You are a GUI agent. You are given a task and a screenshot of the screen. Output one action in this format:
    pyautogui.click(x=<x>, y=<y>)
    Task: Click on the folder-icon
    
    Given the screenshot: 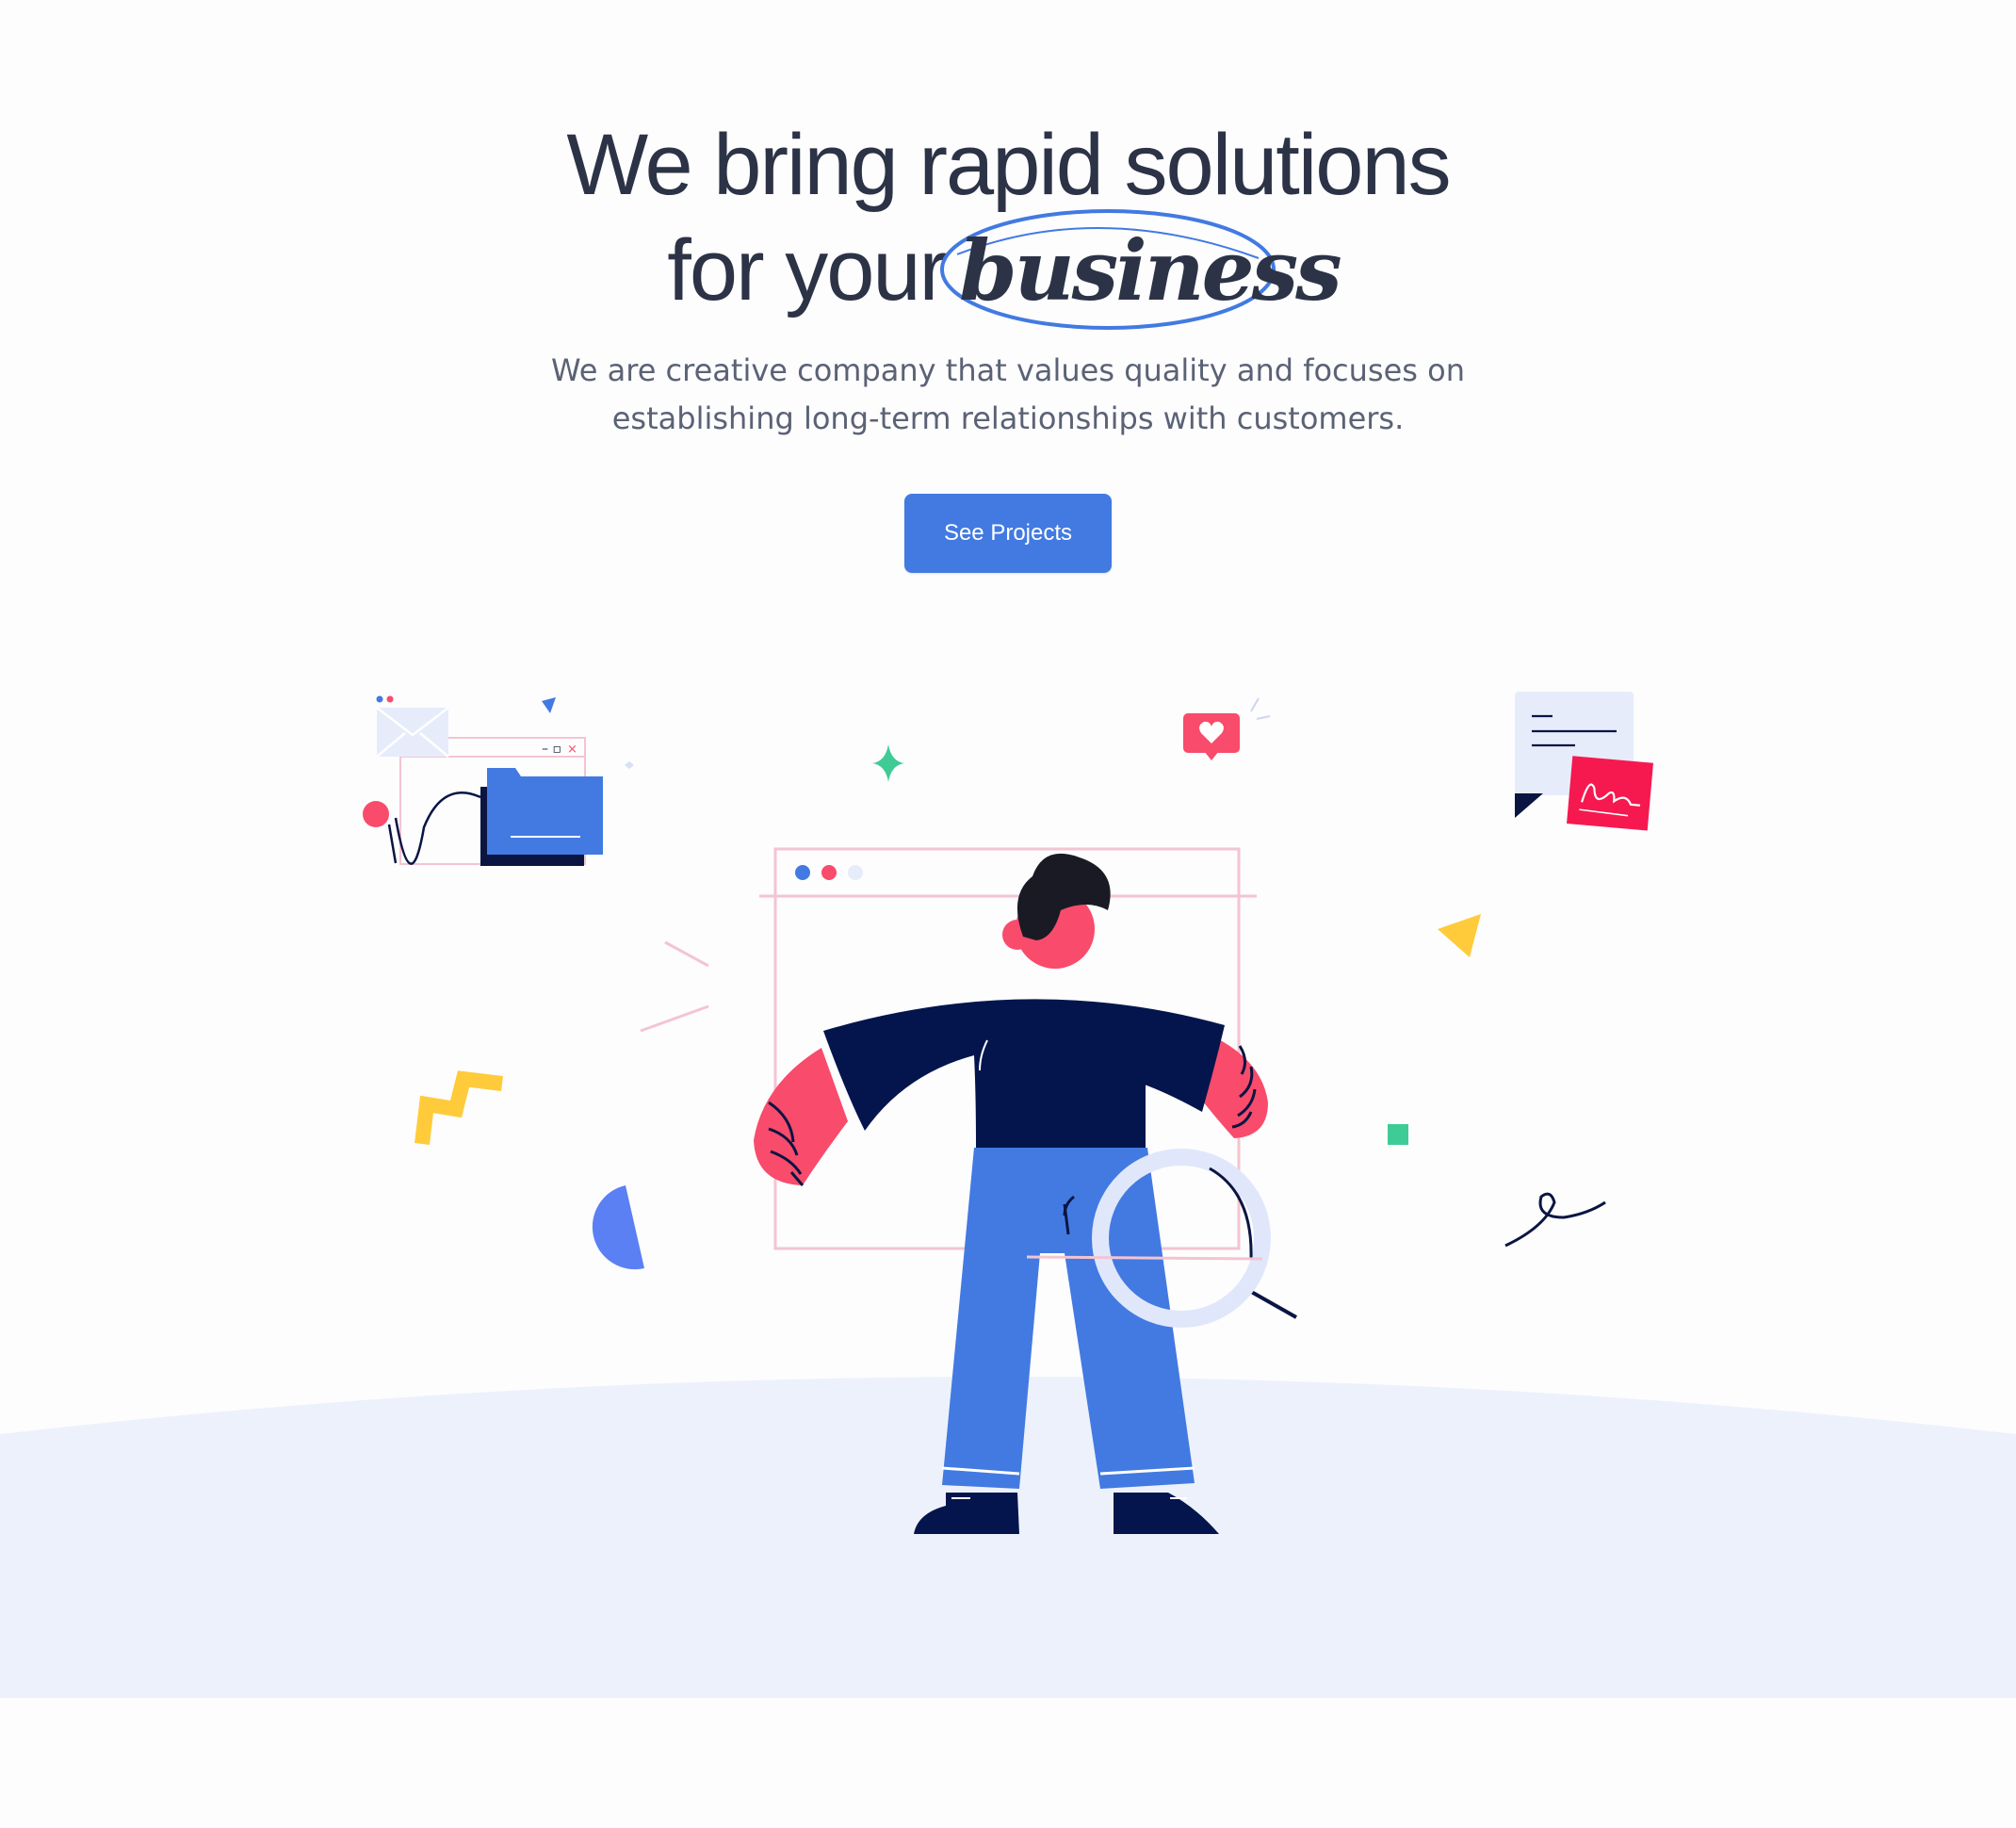 What is the action you would take?
    pyautogui.click(x=541, y=817)
    